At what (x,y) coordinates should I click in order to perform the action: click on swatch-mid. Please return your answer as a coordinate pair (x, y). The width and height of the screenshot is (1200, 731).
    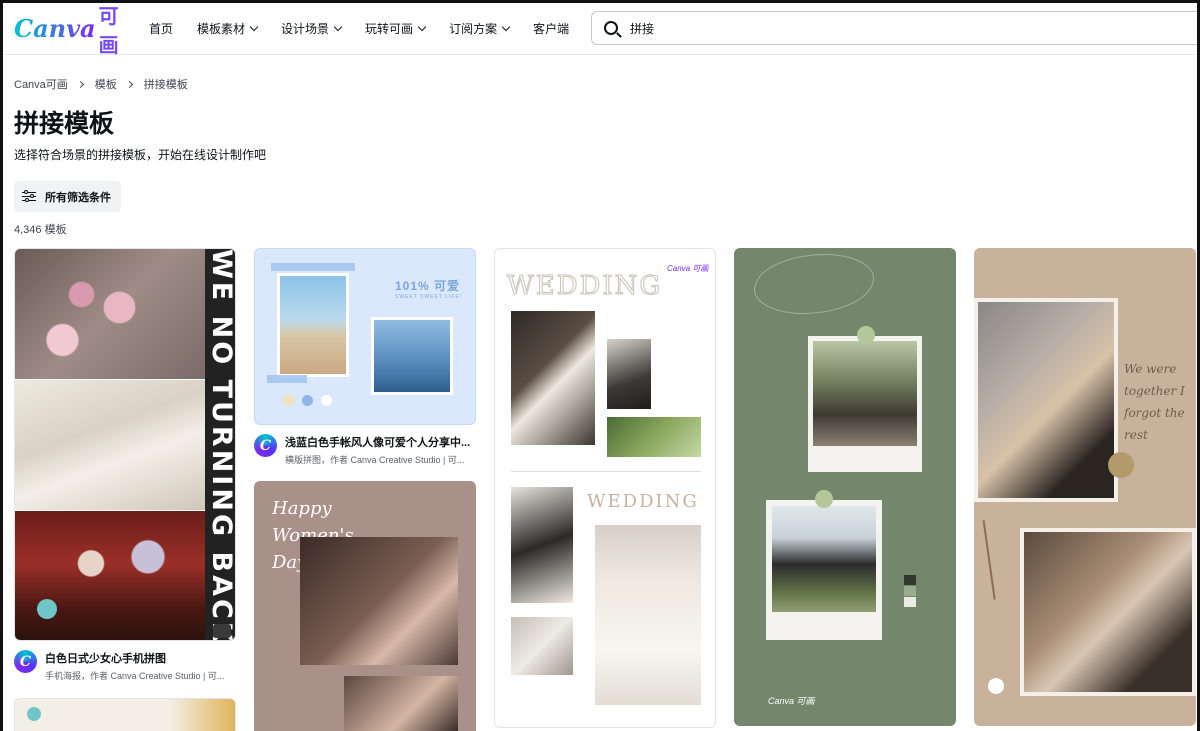
    Looking at the image, I should click on (910, 591).